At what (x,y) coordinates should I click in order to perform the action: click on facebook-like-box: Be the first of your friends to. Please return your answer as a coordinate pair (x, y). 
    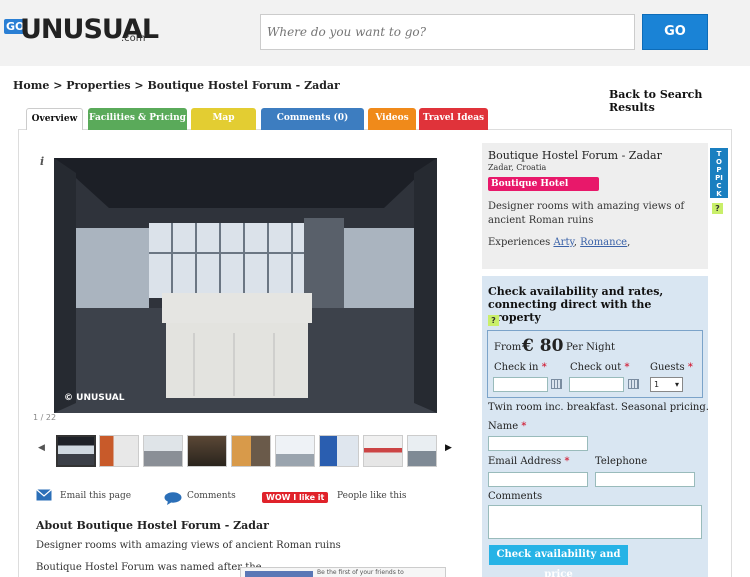
    Looking at the image, I should click on (343, 572).